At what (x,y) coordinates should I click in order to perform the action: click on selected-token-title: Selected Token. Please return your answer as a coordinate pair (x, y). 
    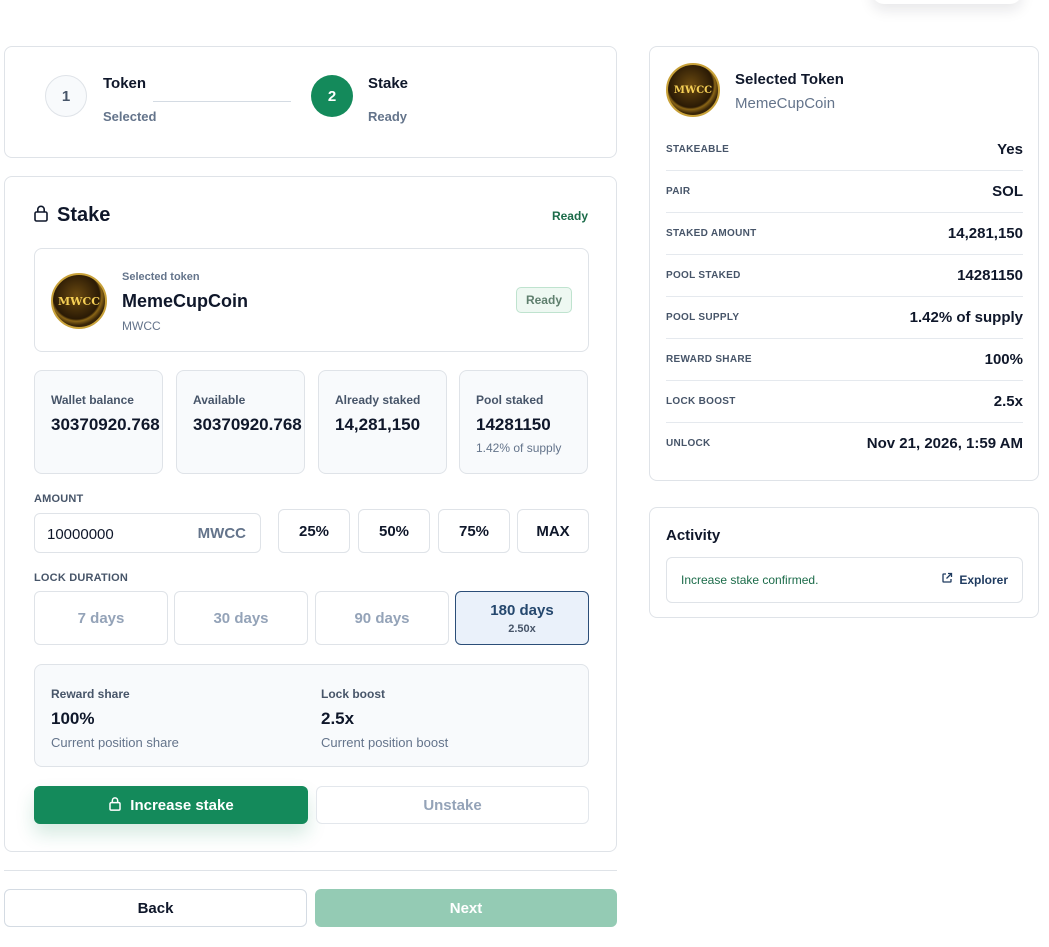
    Looking at the image, I should click on (789, 79).